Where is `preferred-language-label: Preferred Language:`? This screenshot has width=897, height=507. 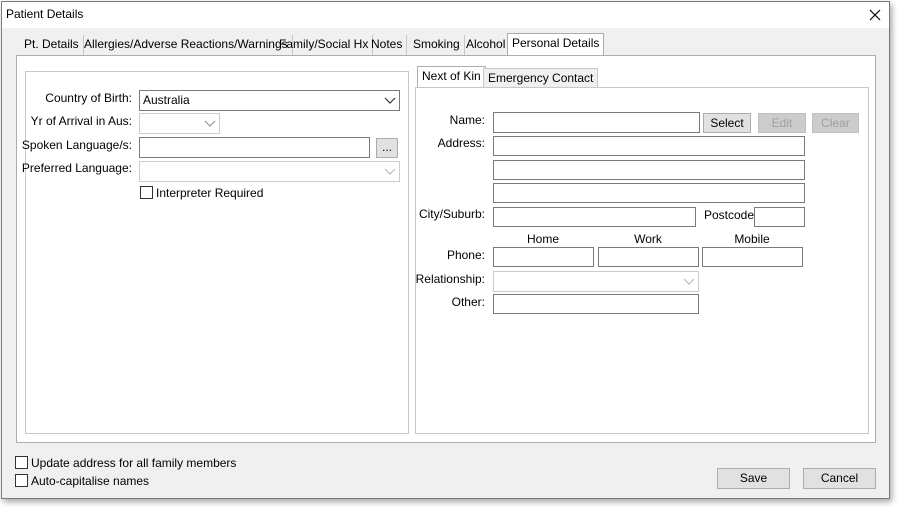 preferred-language-label: Preferred Language: is located at coordinates (76, 168).